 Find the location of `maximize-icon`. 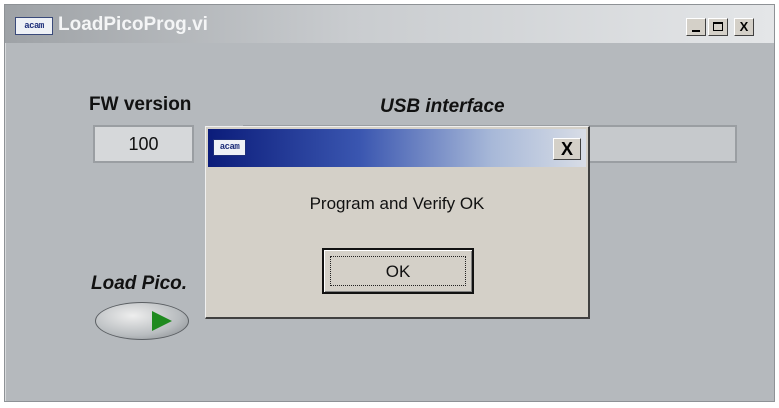

maximize-icon is located at coordinates (718, 26).